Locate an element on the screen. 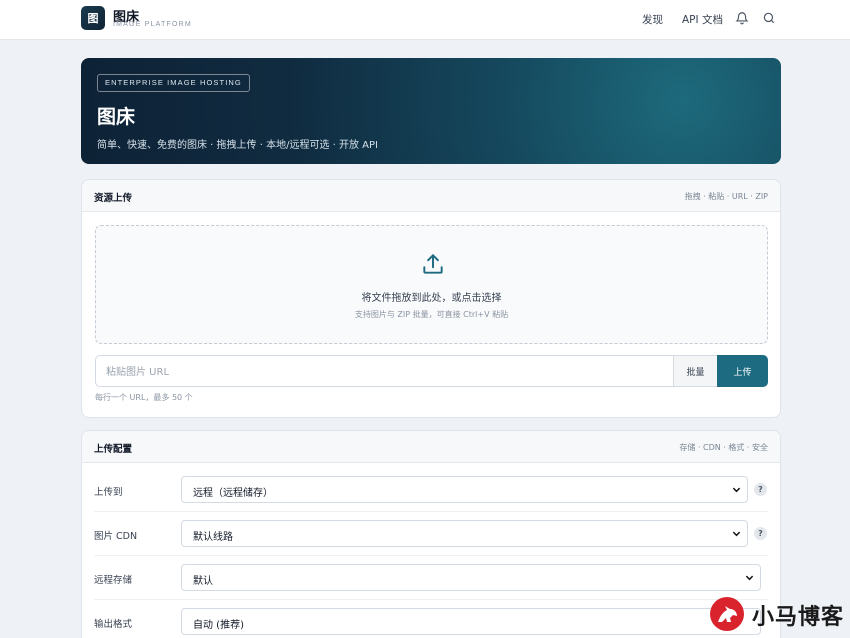 The image size is (850, 638). upload-card-header: 资源上传 拖拽 · 粘贴 · URL · ZIP is located at coordinates (431, 196).